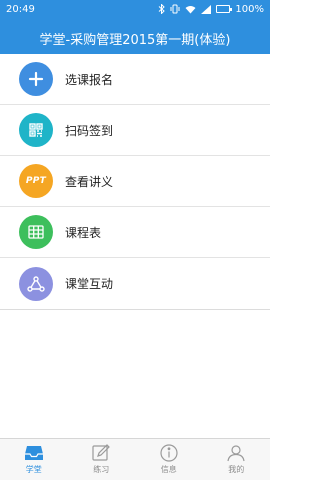 This screenshot has height=480, width=320. I want to click on menu-item-scan-checkin: 扫码签到, so click(135, 130).